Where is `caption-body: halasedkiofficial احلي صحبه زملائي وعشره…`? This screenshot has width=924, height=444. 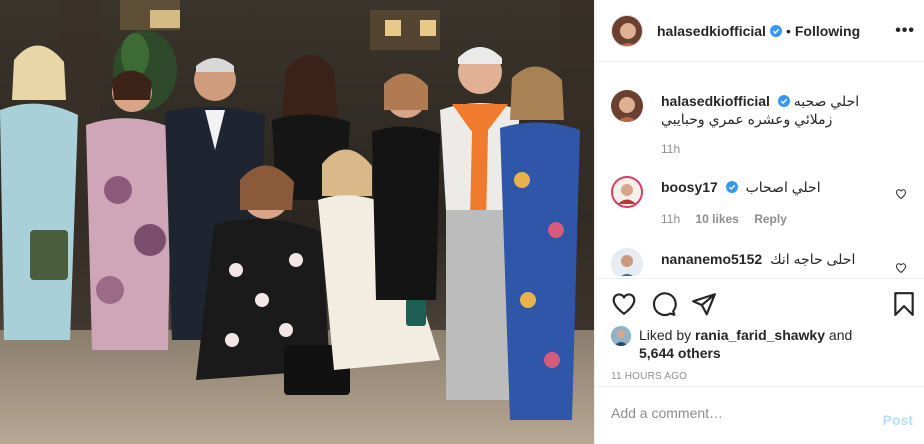 caption-body: halasedkiofficial احلي صحبه زملائي وعشره… is located at coordinates (781, 110).